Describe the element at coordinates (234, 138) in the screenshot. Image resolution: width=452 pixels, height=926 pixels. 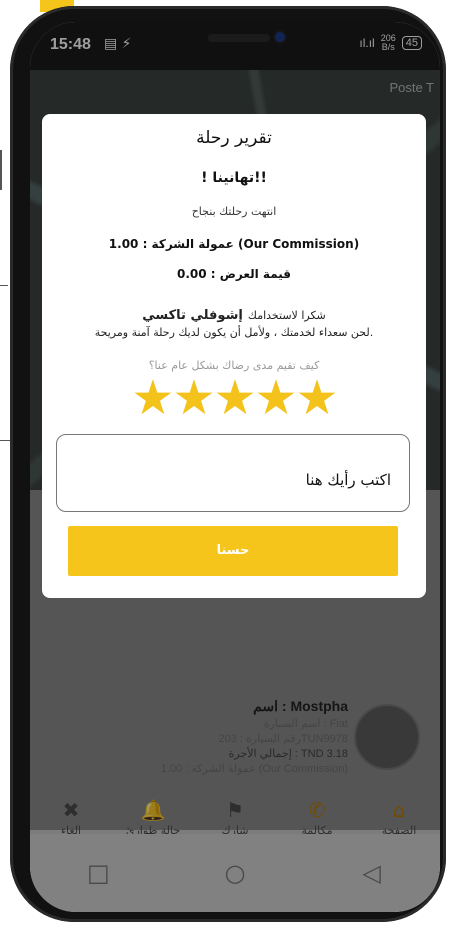
I see `dialog-title: تقرير رحلة` at that location.